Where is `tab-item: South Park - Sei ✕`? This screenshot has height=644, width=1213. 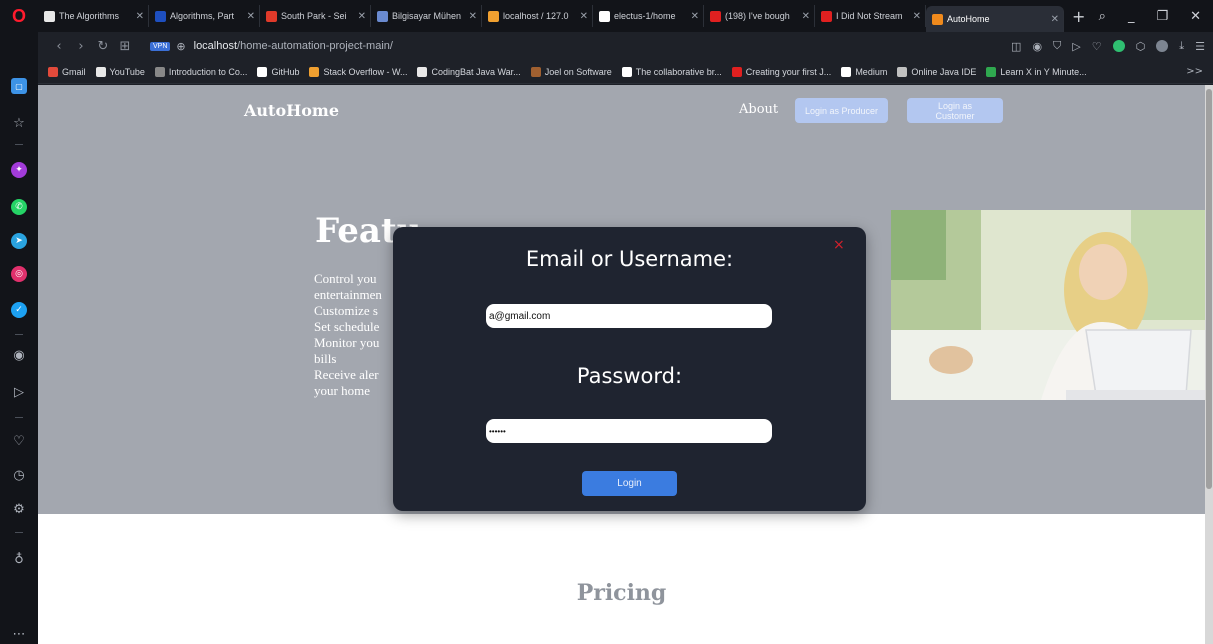 tab-item: South Park - Sei ✕ is located at coordinates (315, 16).